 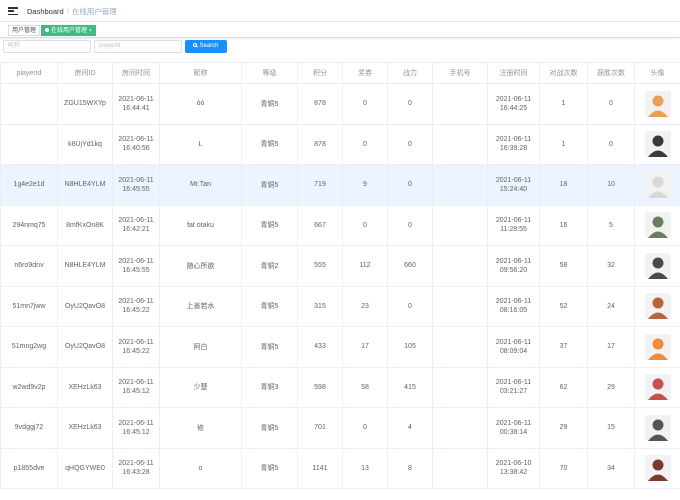 What do you see at coordinates (320, 387) in the screenshot?
I see `points-text: 598` at bounding box center [320, 387].